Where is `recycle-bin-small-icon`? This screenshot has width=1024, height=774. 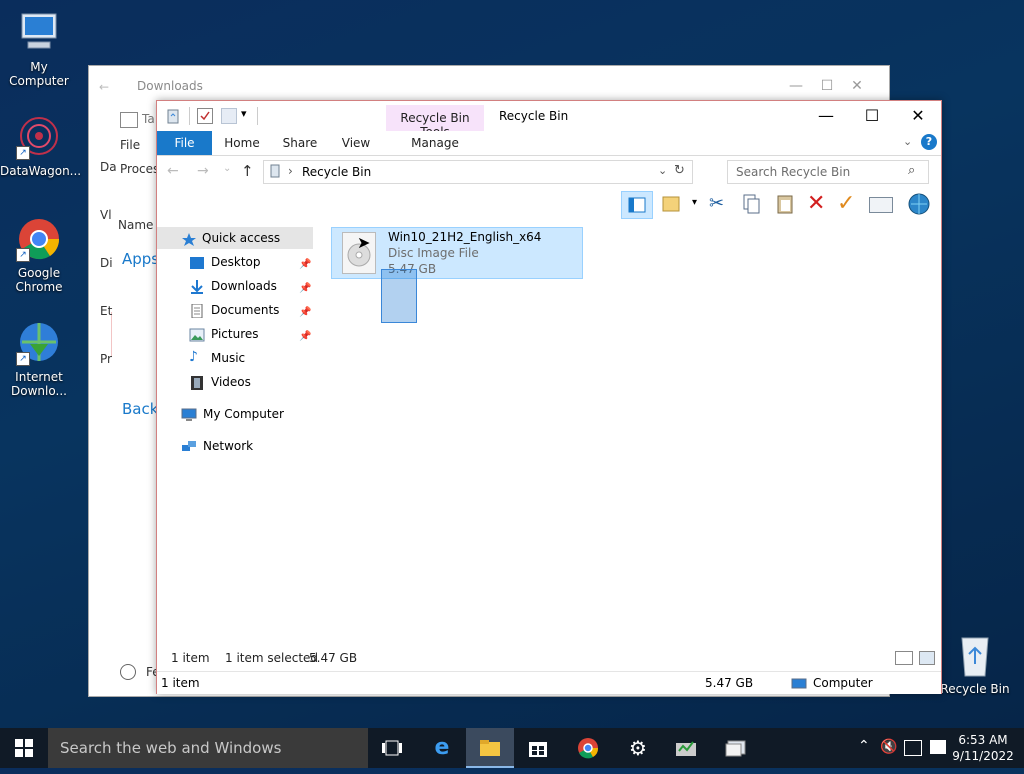
recycle-bin-small-icon is located at coordinates (275, 171).